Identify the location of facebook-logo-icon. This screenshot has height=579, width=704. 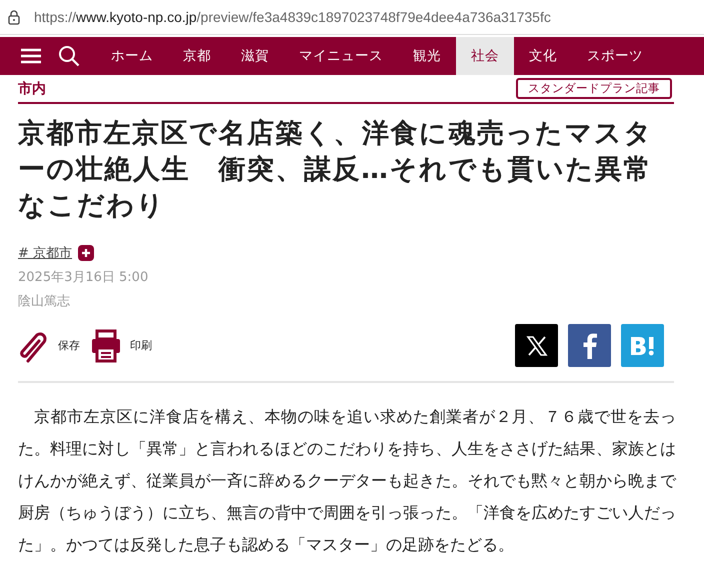
(589, 345).